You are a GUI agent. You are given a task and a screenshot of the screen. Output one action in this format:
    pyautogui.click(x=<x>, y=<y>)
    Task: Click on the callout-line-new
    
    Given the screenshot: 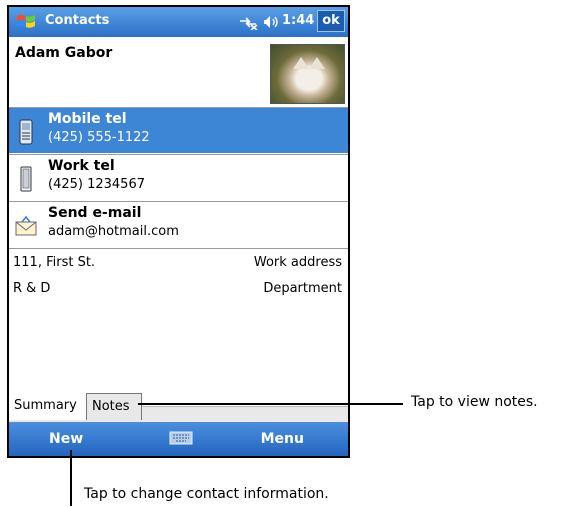 What is the action you would take?
    pyautogui.click(x=71, y=478)
    